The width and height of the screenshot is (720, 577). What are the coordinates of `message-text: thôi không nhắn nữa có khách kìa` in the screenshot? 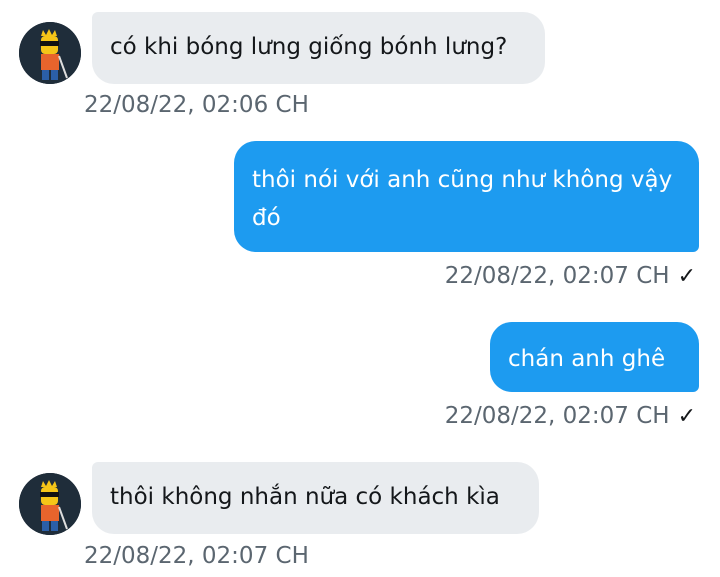 It's located at (305, 497).